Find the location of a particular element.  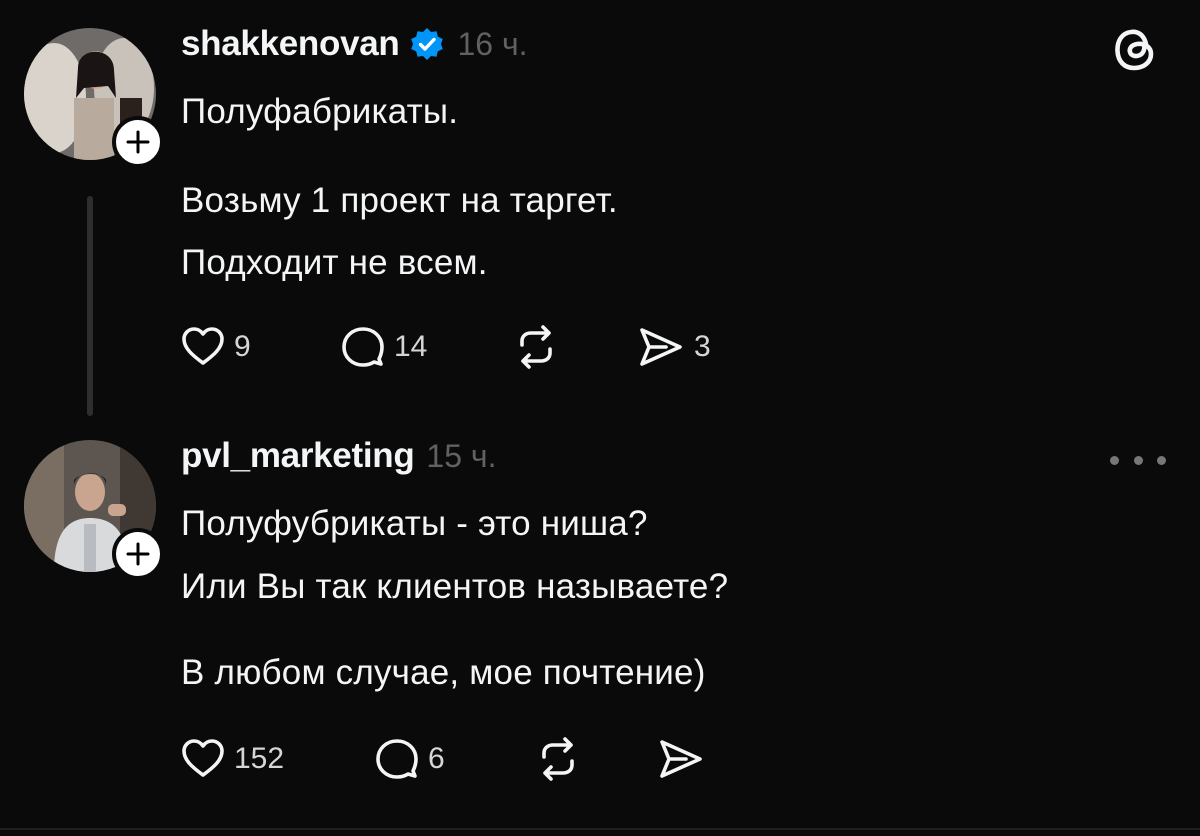

like-count: 152 is located at coordinates (259, 758).